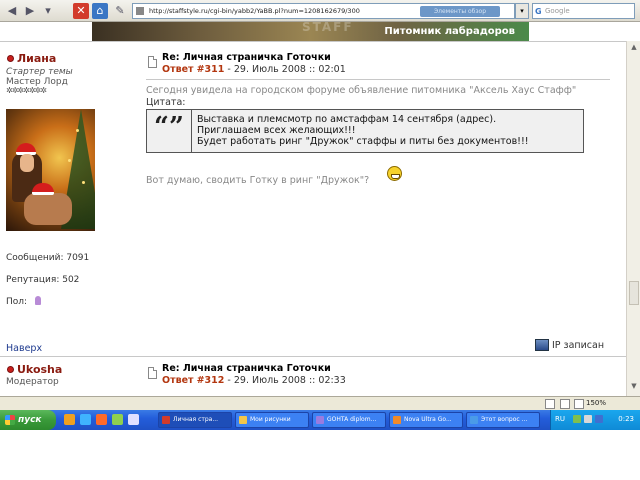 This screenshot has height=480, width=640. I want to click on taskbar-button: Мои рисунки, so click(272, 420).